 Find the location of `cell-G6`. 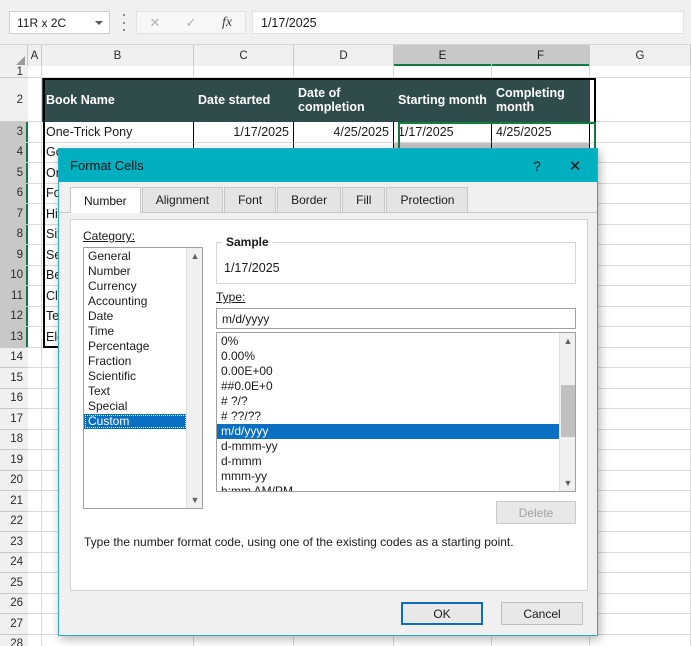

cell-G6 is located at coordinates (640, 193).